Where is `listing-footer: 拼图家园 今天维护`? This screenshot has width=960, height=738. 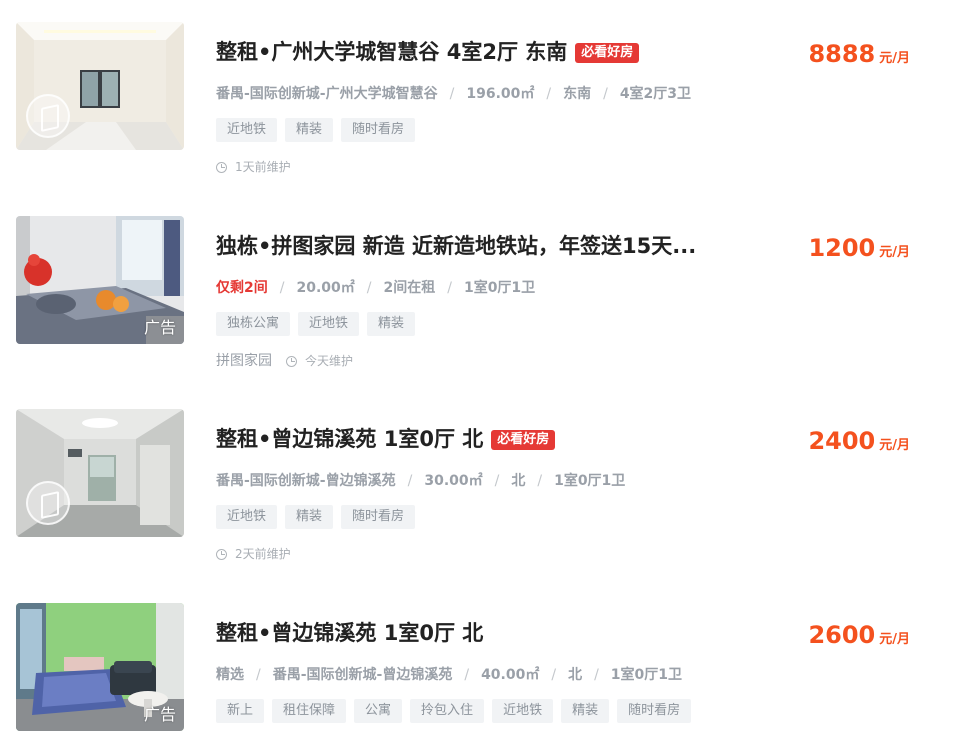 listing-footer: 拼图家园 今天维护 is located at coordinates (284, 361).